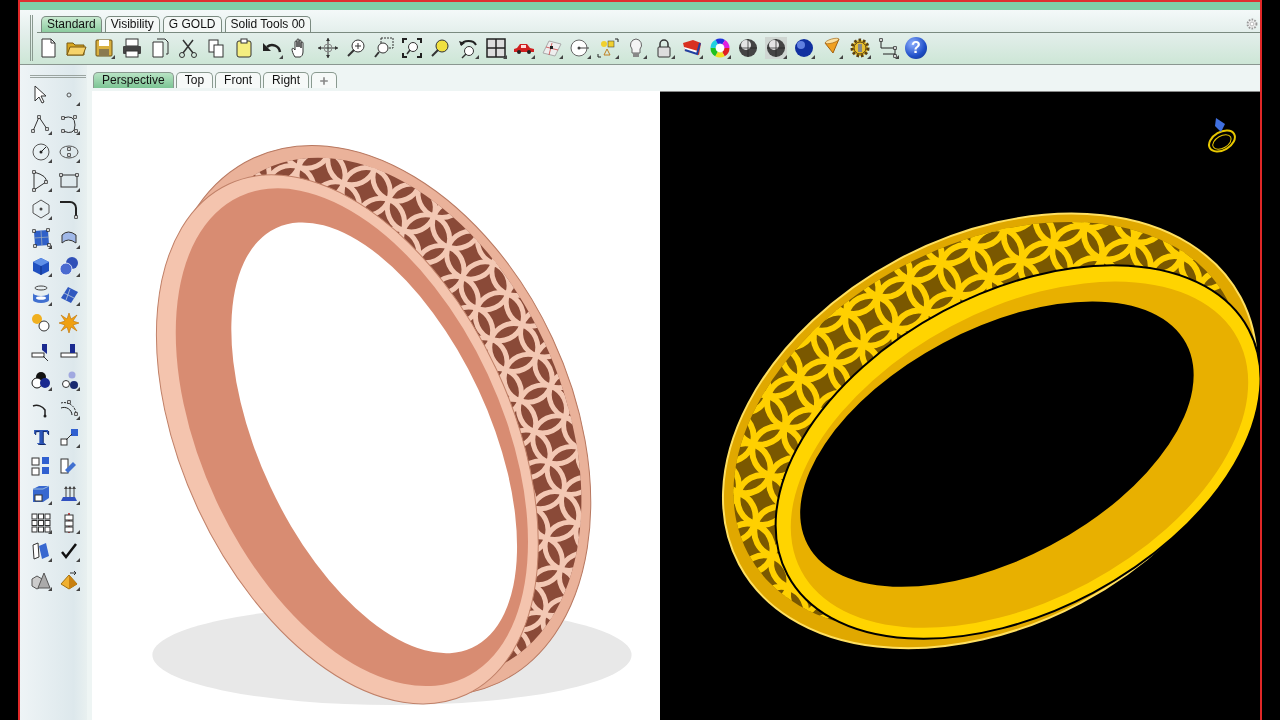 The image size is (1280, 720). Describe the element at coordinates (71, 24) in the screenshot. I see `toolbar-tab: Standard` at that location.